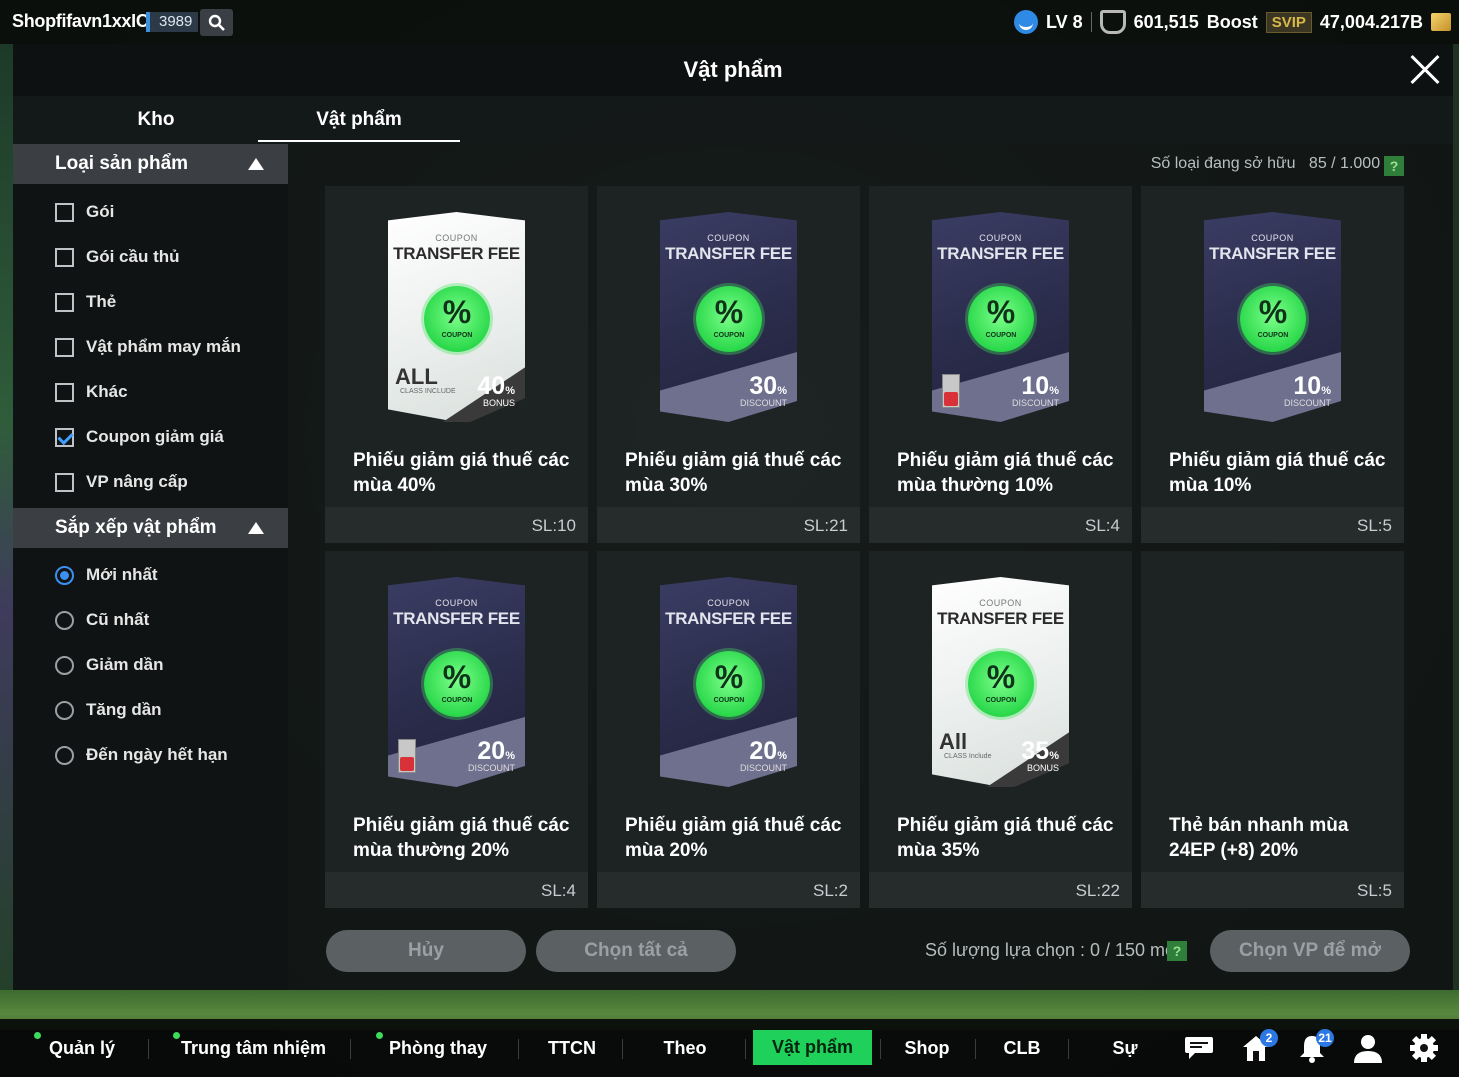 The image size is (1459, 1077). I want to click on filter-vp-nang-cap: VP nâng cấp, so click(121, 482).